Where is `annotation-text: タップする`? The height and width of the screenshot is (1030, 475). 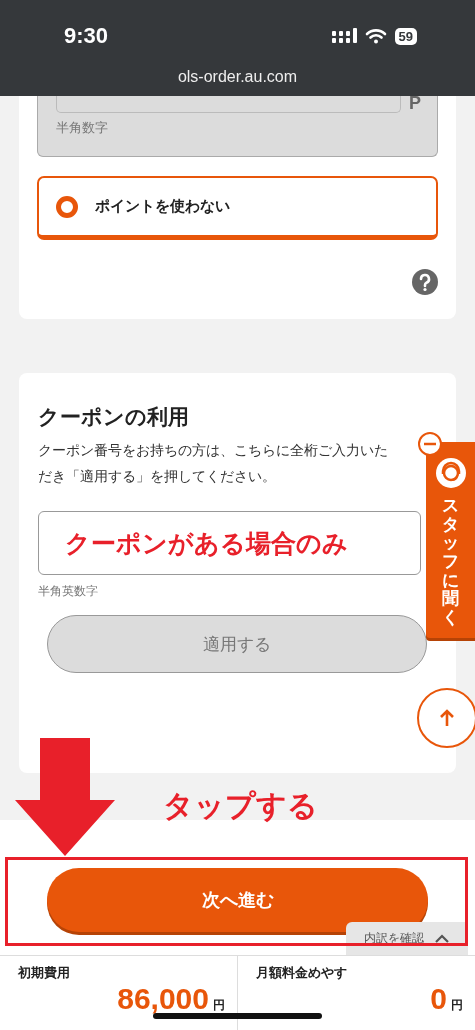
annotation-text: タップする is located at coordinates (240, 806).